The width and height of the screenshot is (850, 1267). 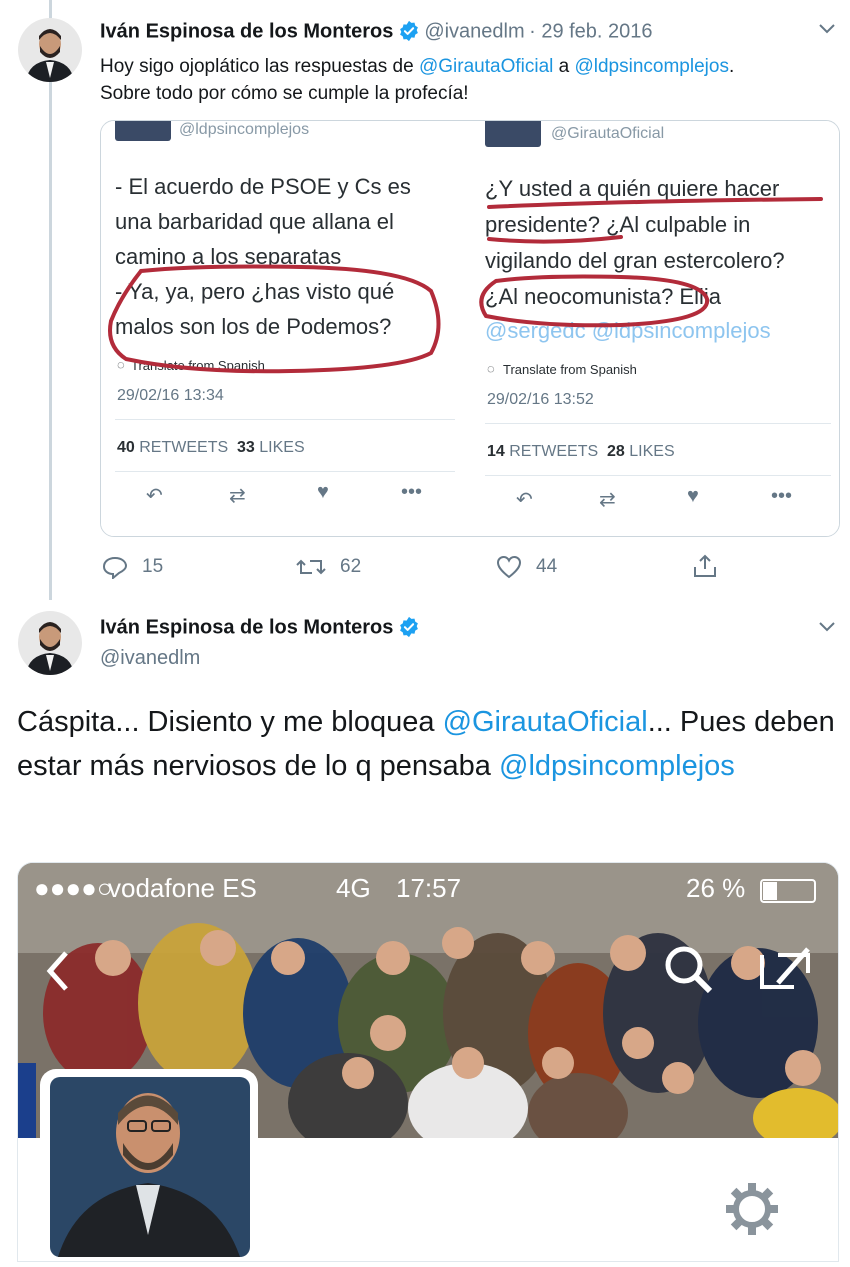 What do you see at coordinates (705, 565) in the screenshot?
I see `share-icon` at bounding box center [705, 565].